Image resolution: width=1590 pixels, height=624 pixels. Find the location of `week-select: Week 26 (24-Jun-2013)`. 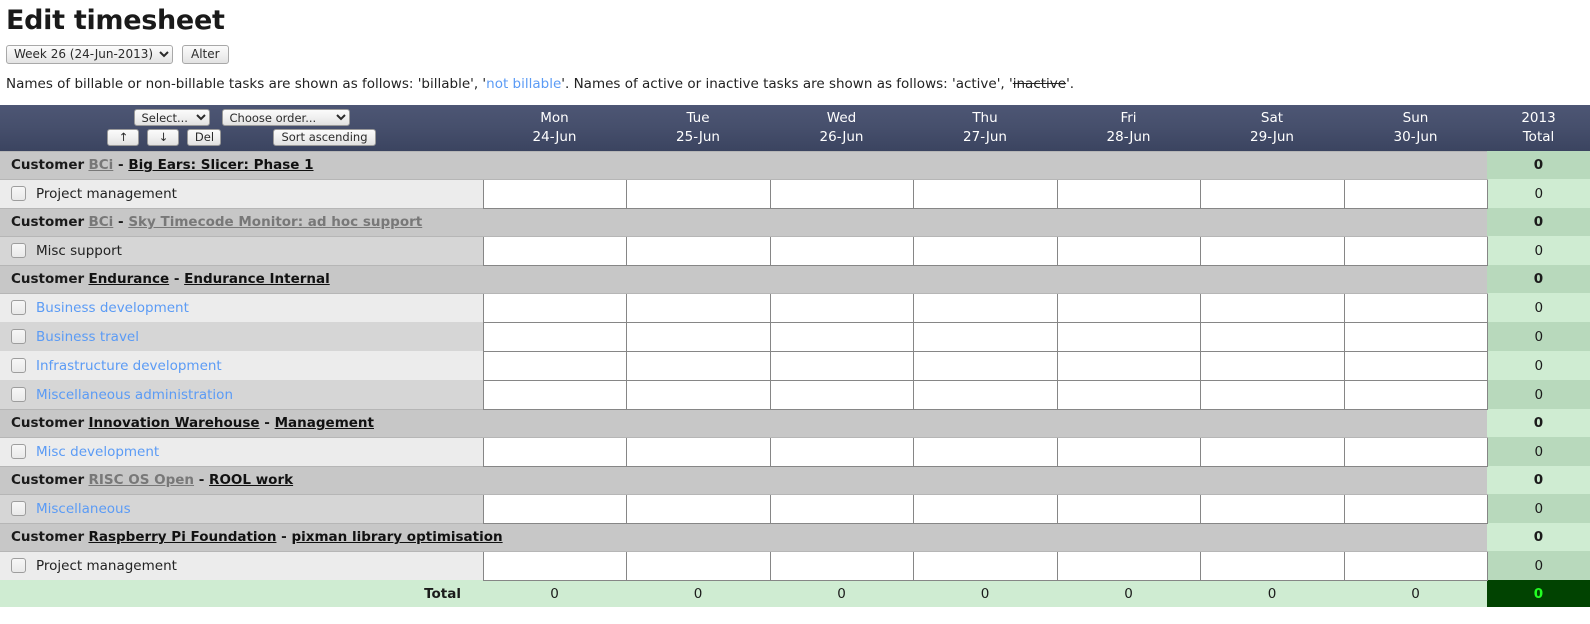

week-select: Week 26 (24-Jun-2013) is located at coordinates (89, 54).